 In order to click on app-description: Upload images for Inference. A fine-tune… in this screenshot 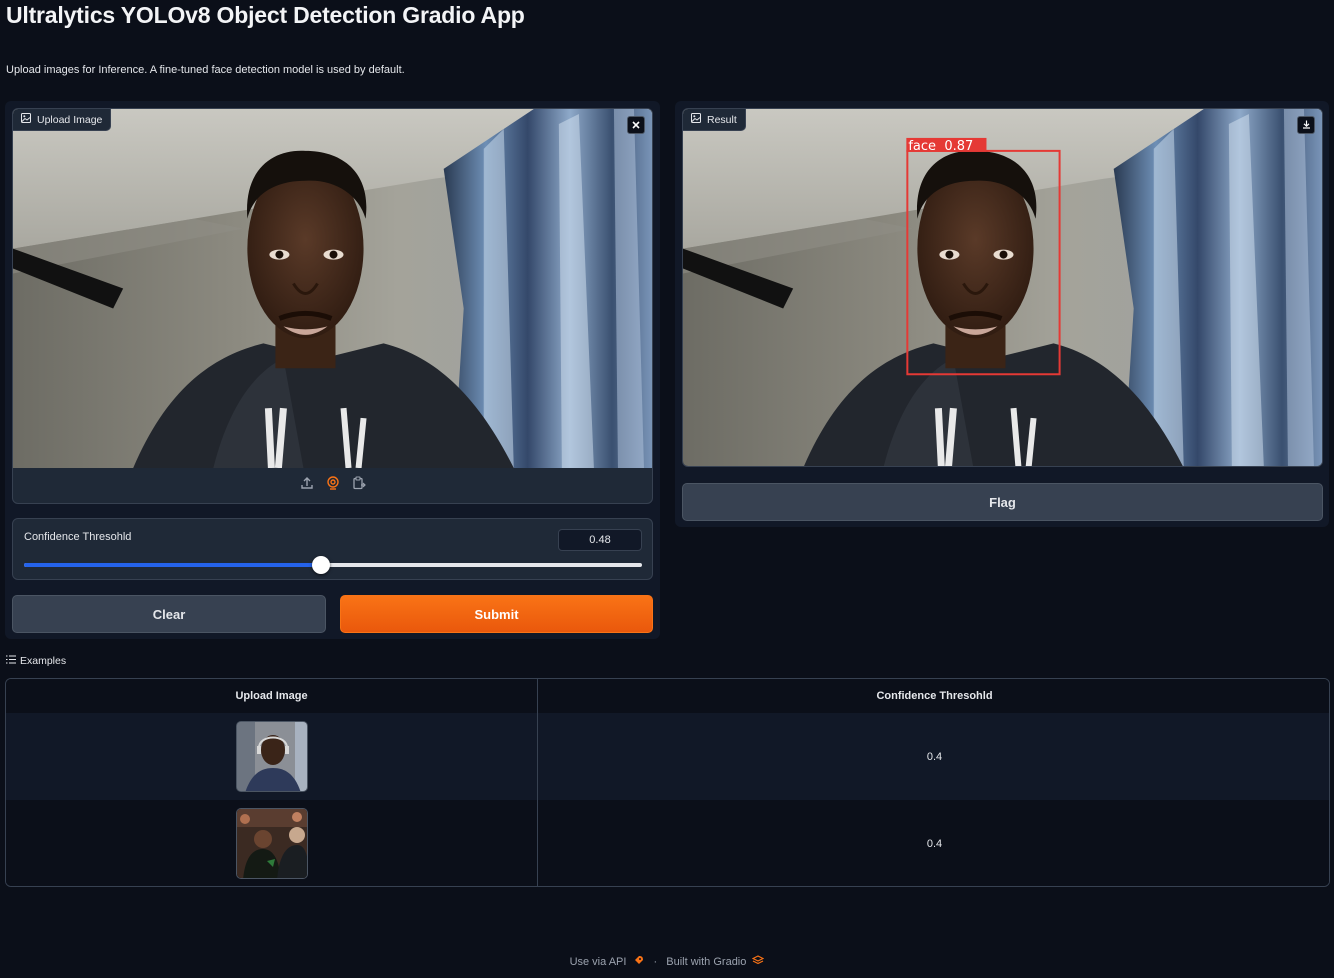, I will do `click(205, 70)`.